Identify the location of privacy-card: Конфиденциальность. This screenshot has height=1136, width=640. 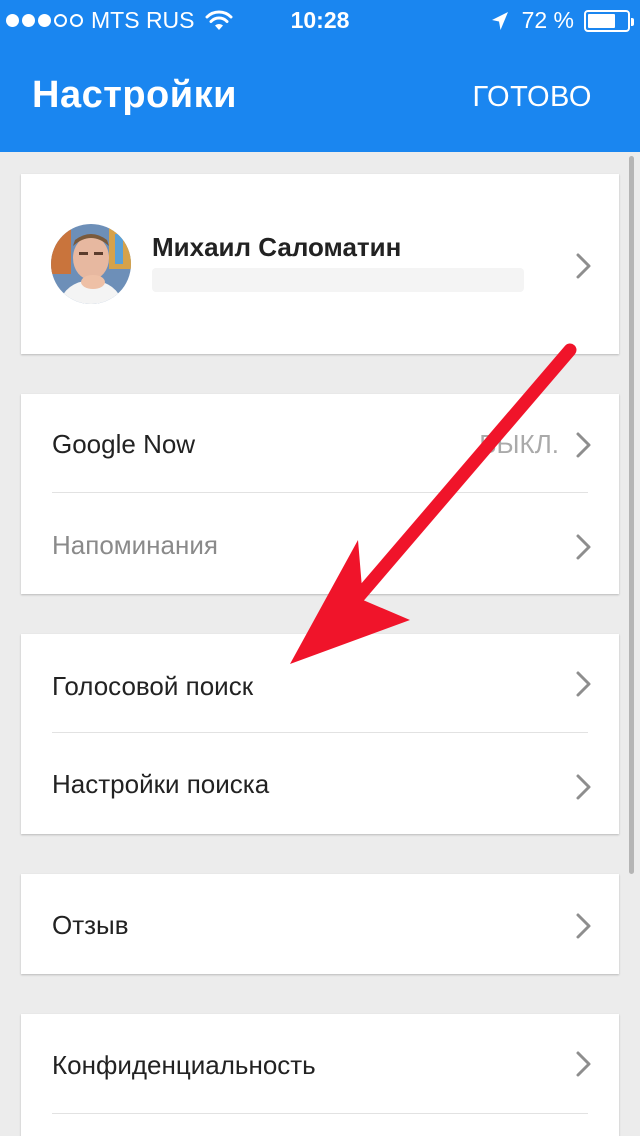
(320, 1075).